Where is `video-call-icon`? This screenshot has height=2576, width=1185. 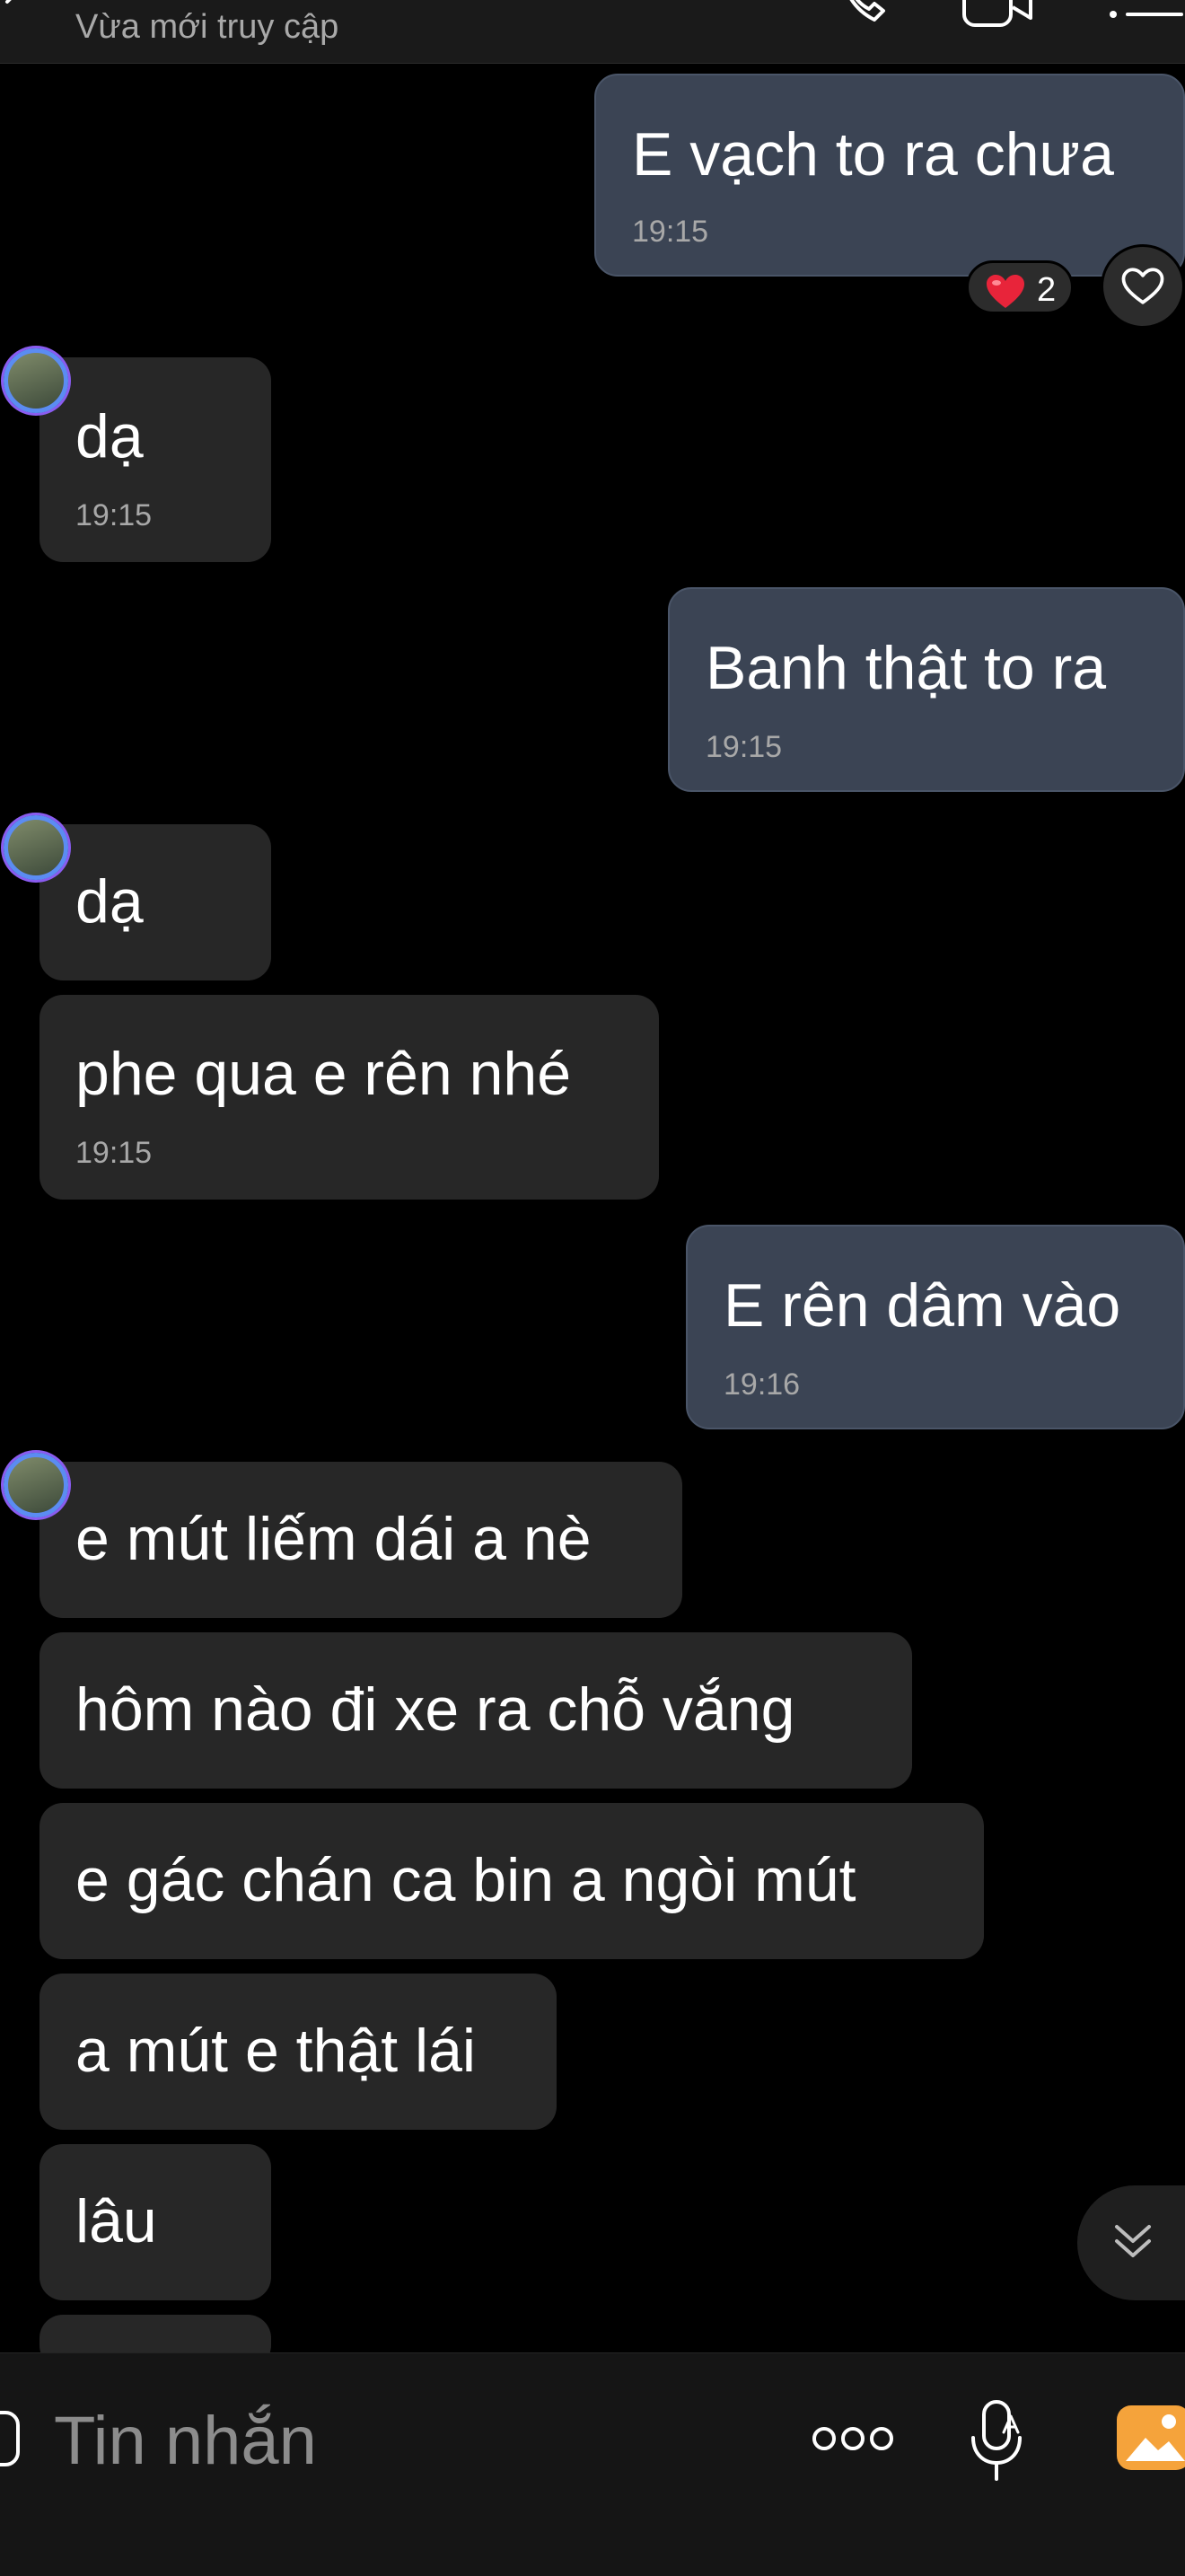
video-call-icon is located at coordinates (998, 13).